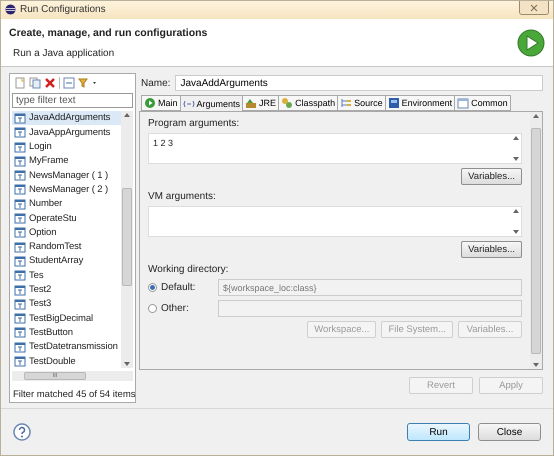 This screenshot has width=554, height=456. I want to click on close-icon, so click(534, 8).